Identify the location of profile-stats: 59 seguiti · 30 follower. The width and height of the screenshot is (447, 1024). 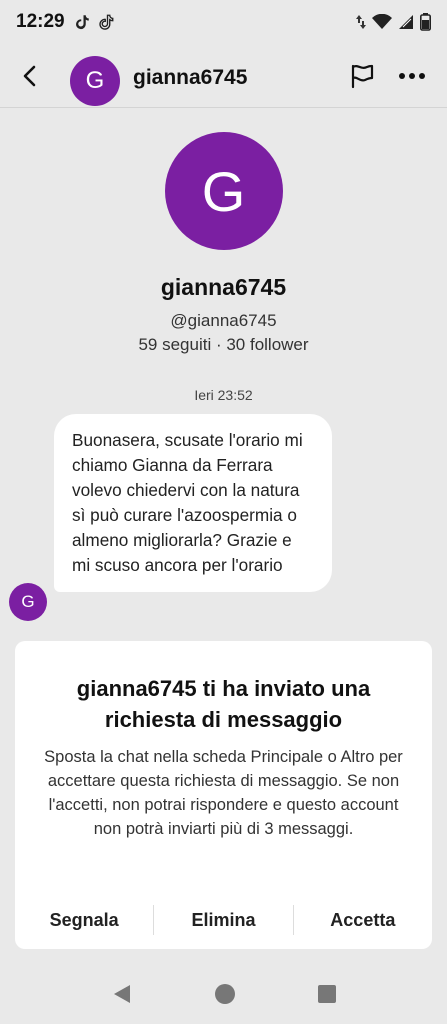
(223, 344).